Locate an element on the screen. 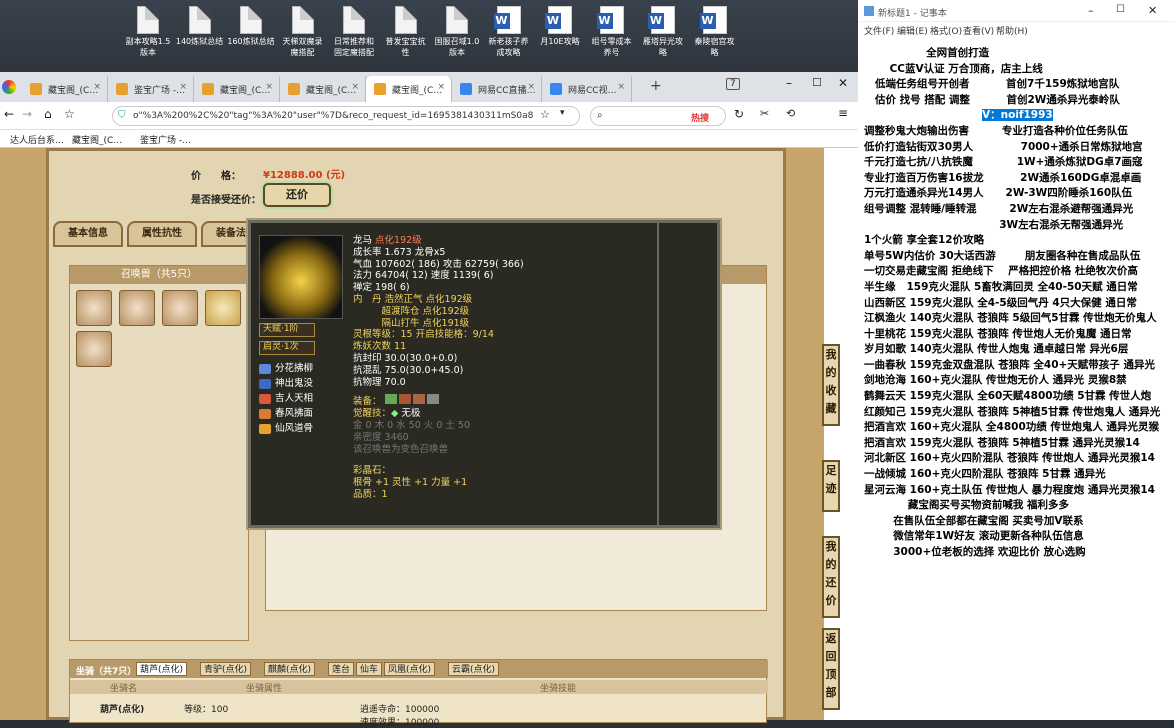 This screenshot has height=728, width=1174. browser-logo-icon is located at coordinates (9, 87).